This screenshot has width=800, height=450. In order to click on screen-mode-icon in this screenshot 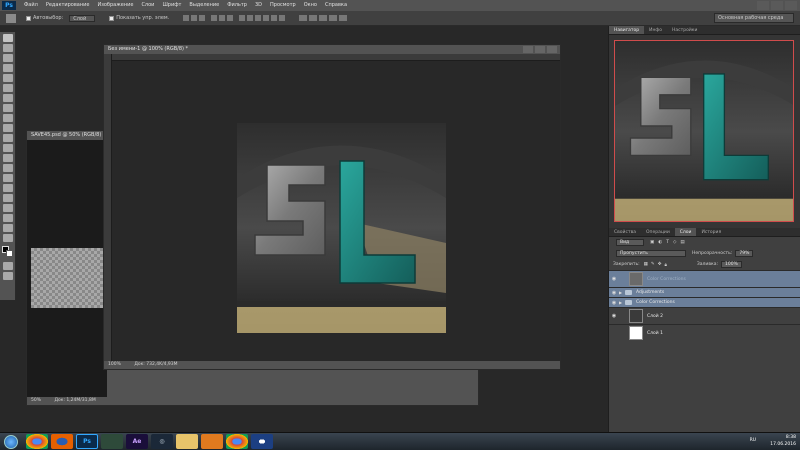, I will do `click(8, 276)`.